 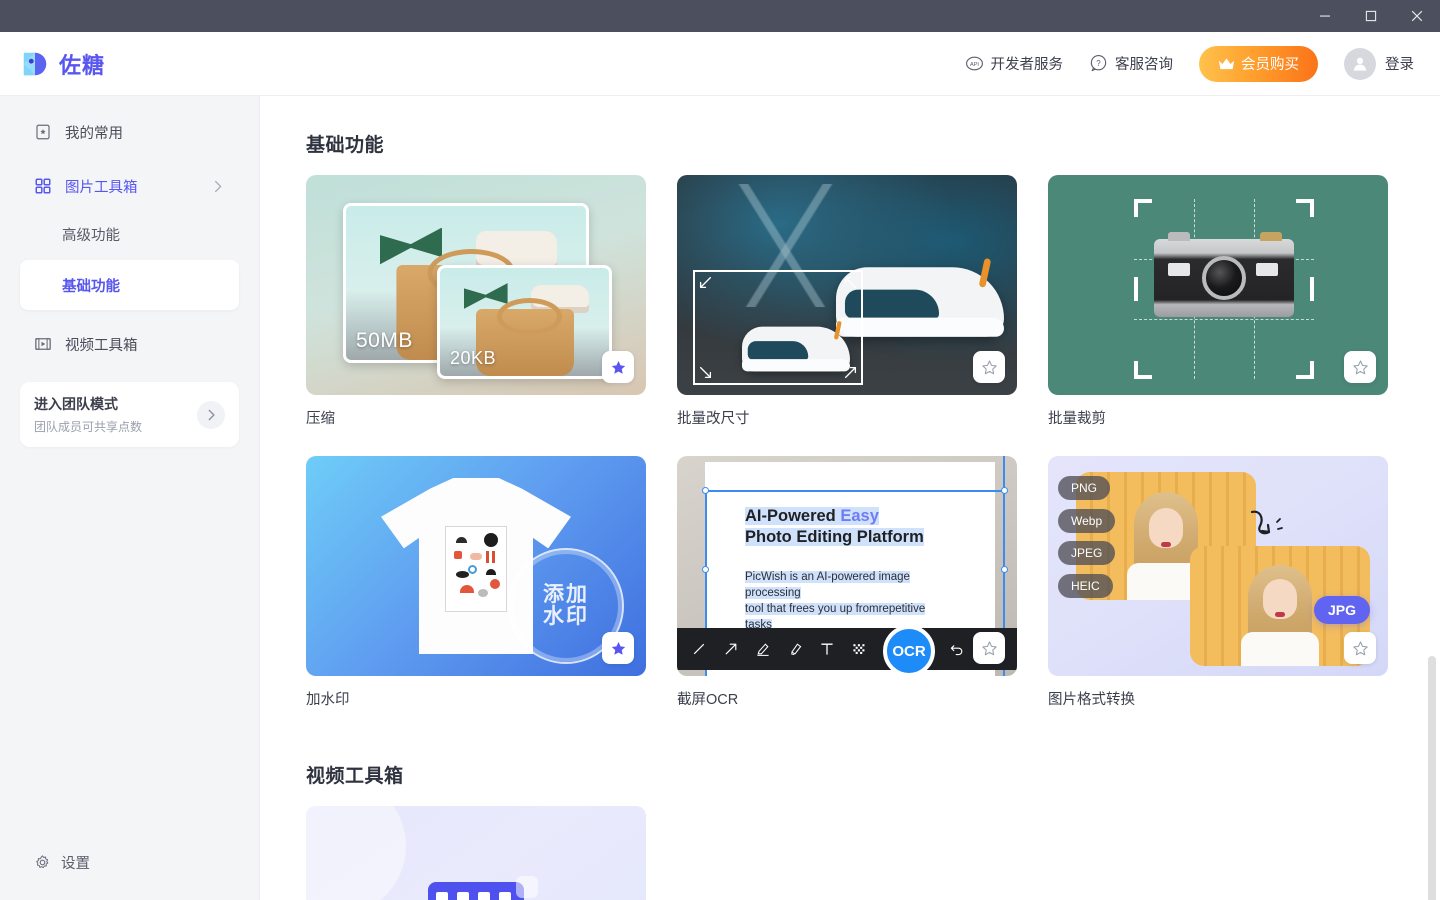 I want to click on ocr-body-line2: processing, so click(x=773, y=592).